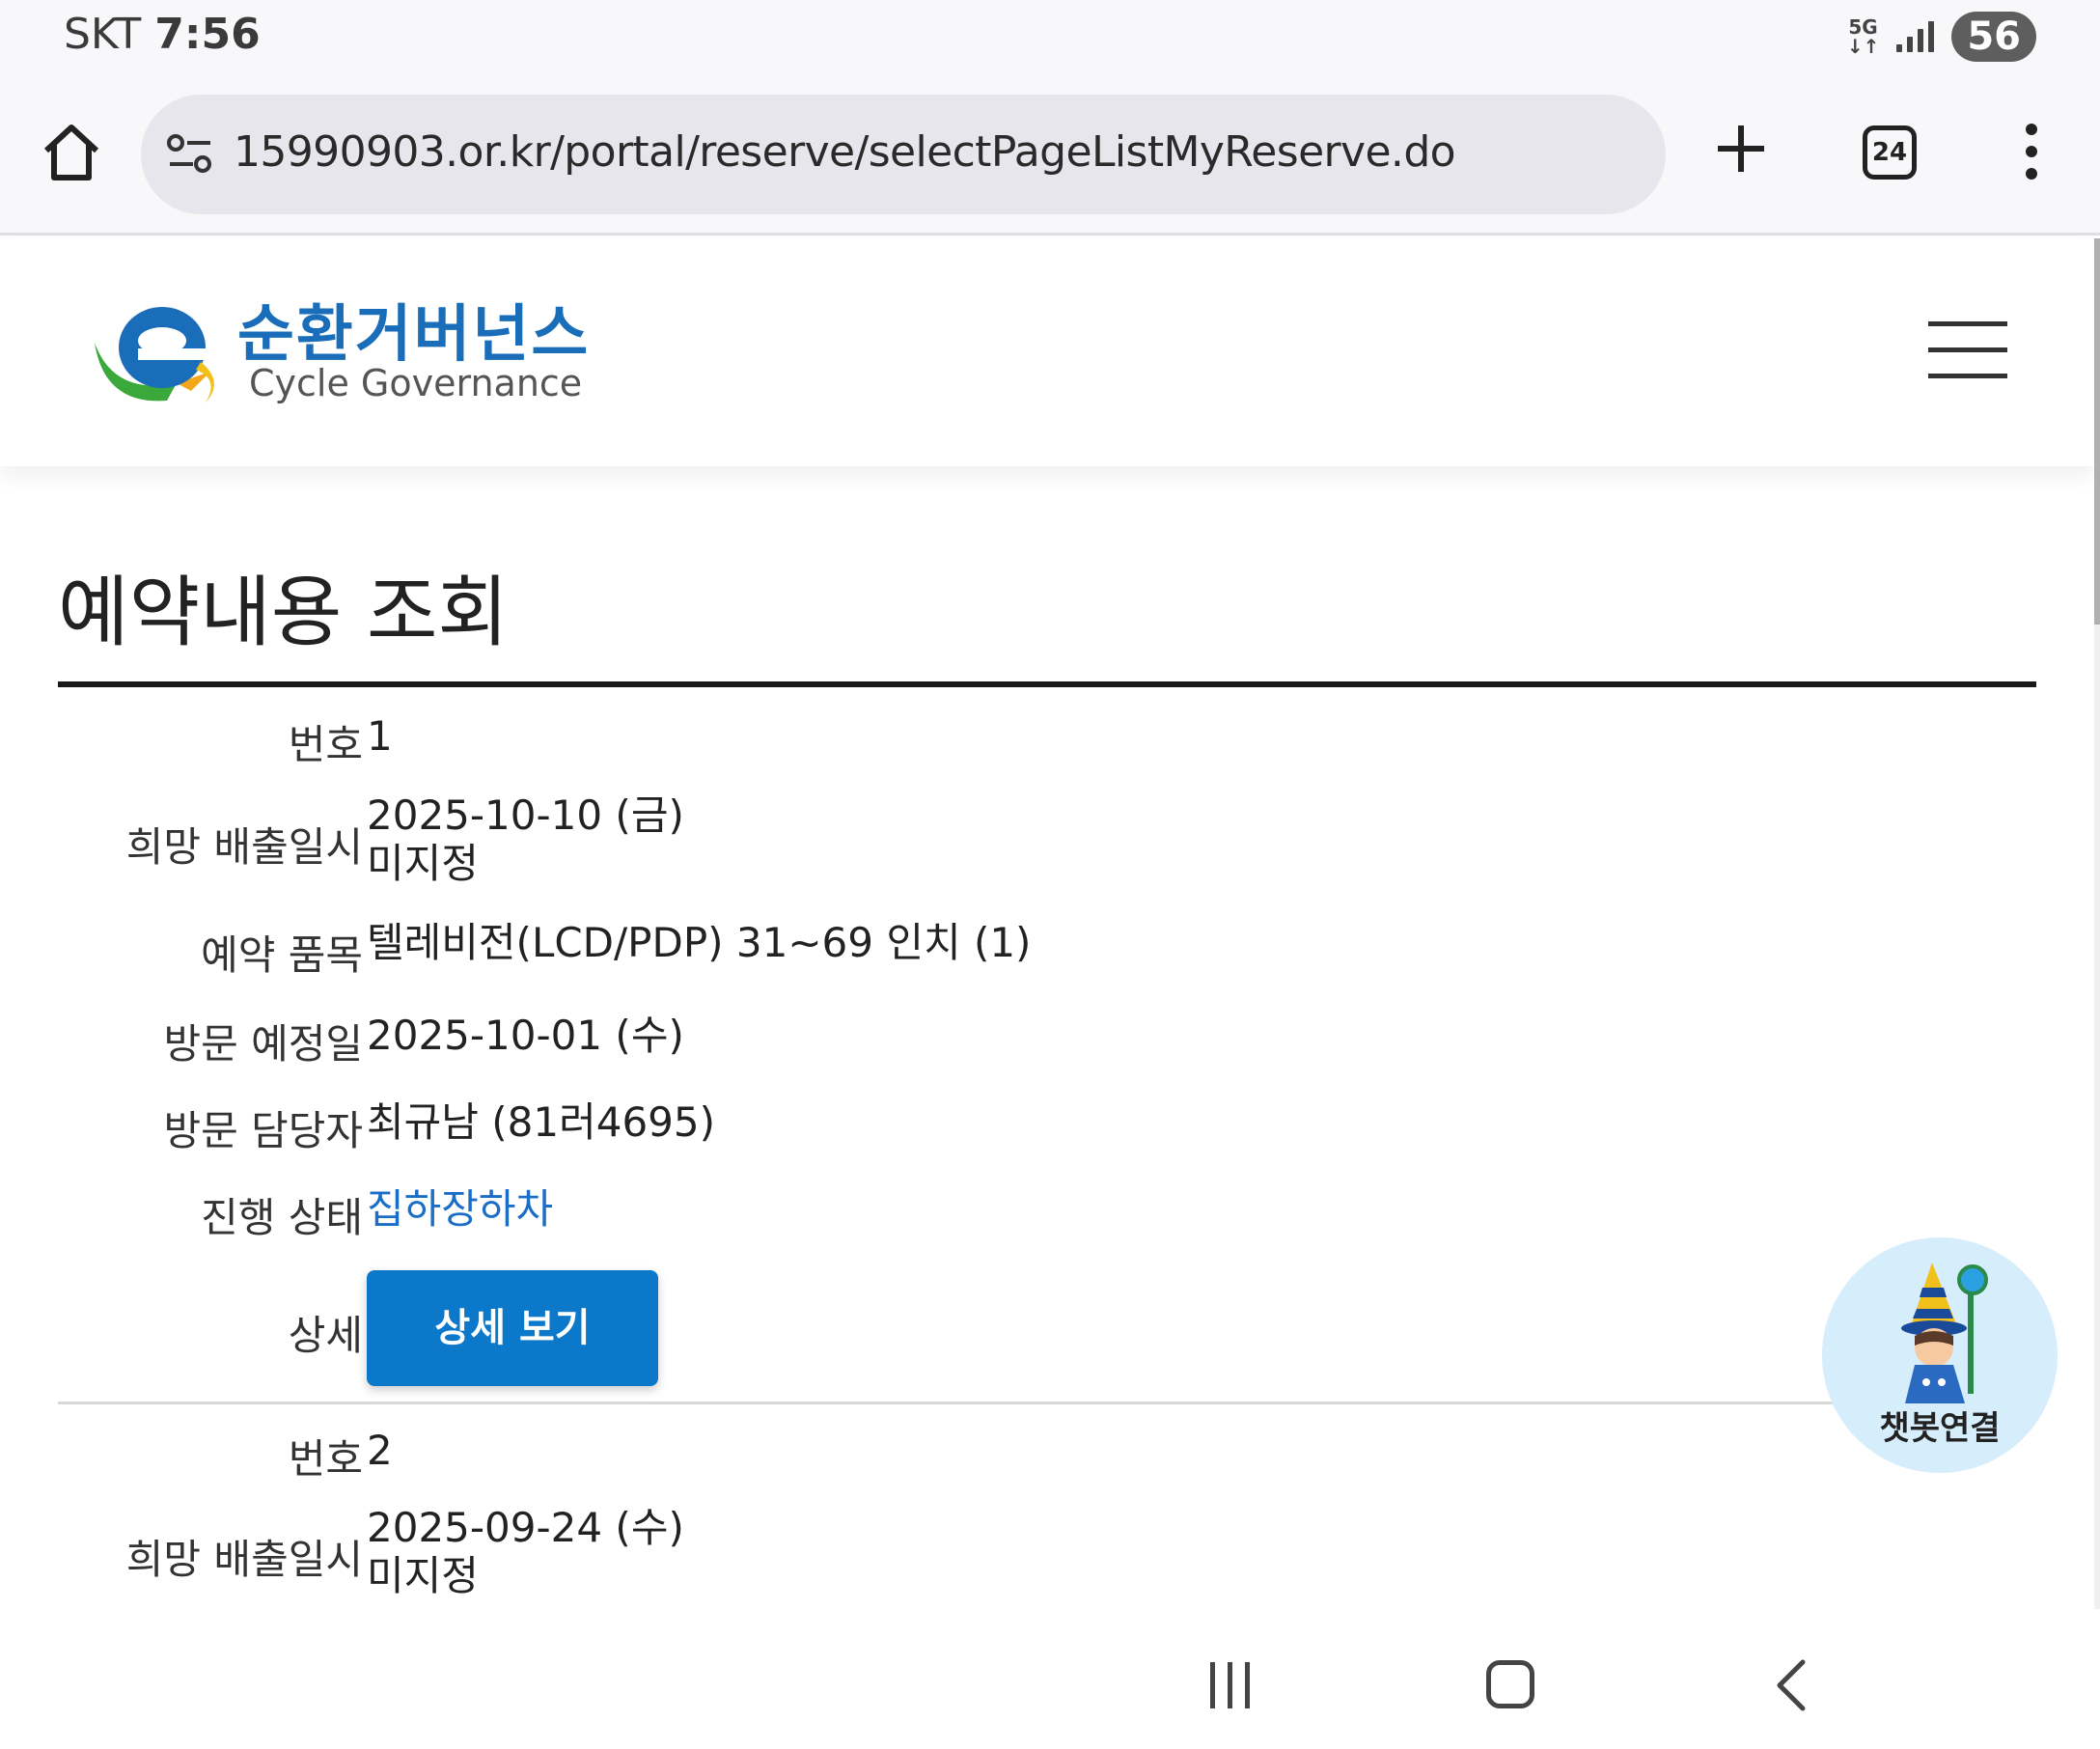 The height and width of the screenshot is (1749, 2100). Describe the element at coordinates (1915, 36) in the screenshot. I see `signal-icon` at that location.